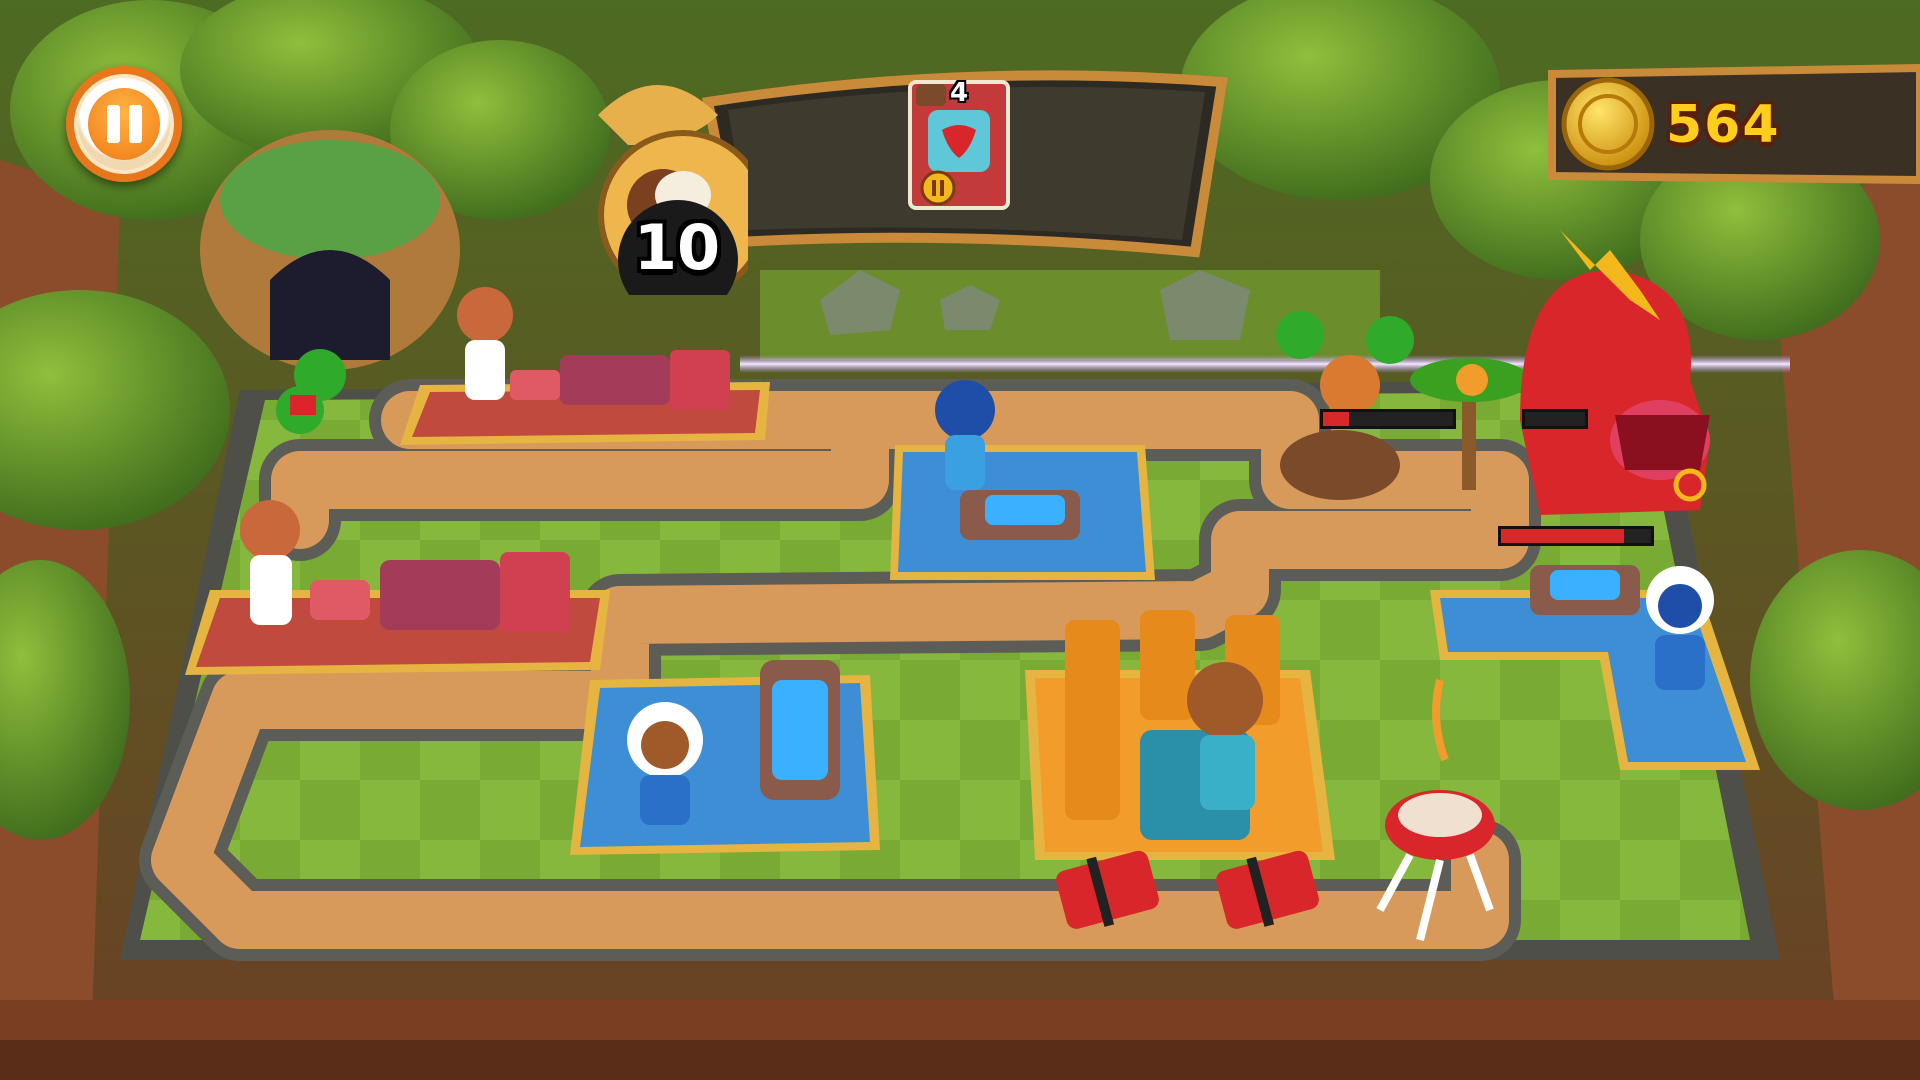 The width and height of the screenshot is (1920, 1080). I want to click on card-count: 4, so click(959, 93).